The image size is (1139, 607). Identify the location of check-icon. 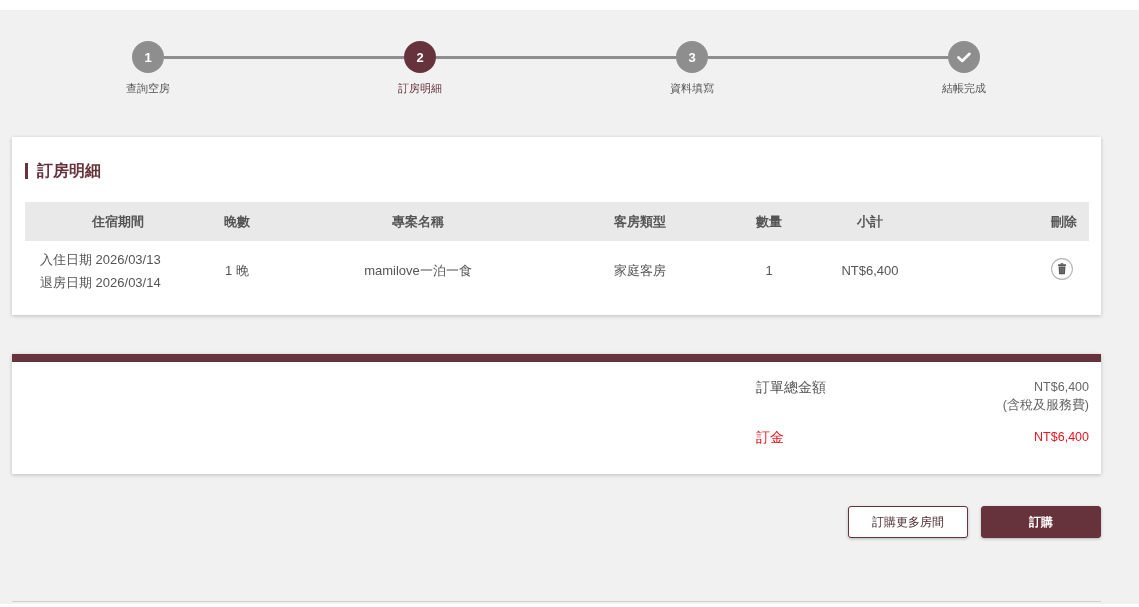
(964, 57).